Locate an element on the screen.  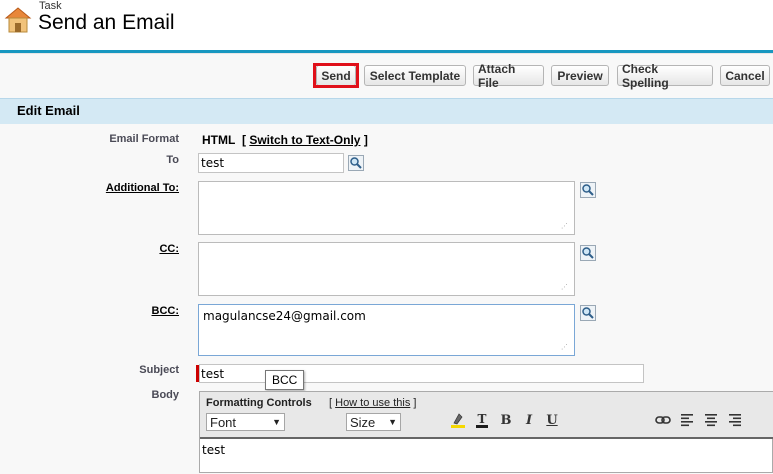
email-format-html: HTML is located at coordinates (219, 140).